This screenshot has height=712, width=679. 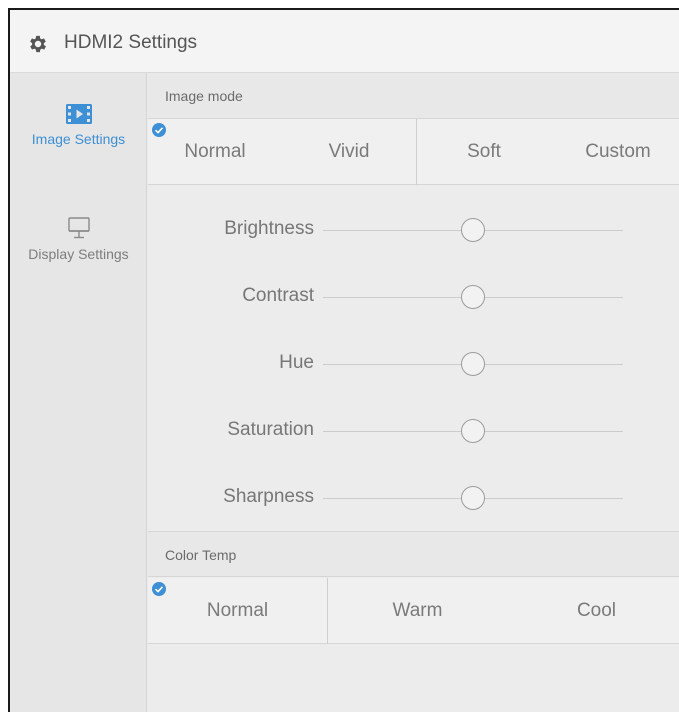 I want to click on empty-area, so click(x=413, y=678).